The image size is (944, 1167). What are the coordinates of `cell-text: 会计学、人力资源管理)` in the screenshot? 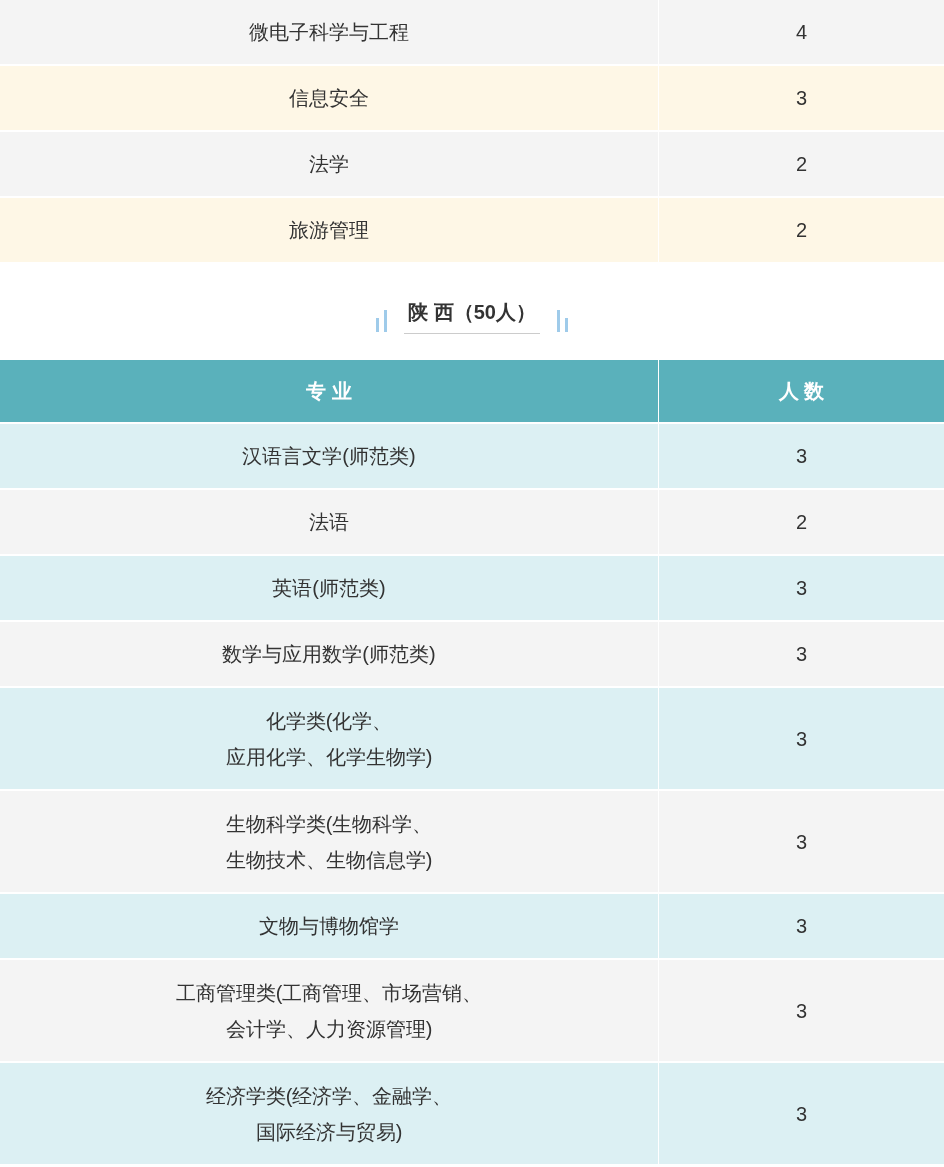 It's located at (329, 1029).